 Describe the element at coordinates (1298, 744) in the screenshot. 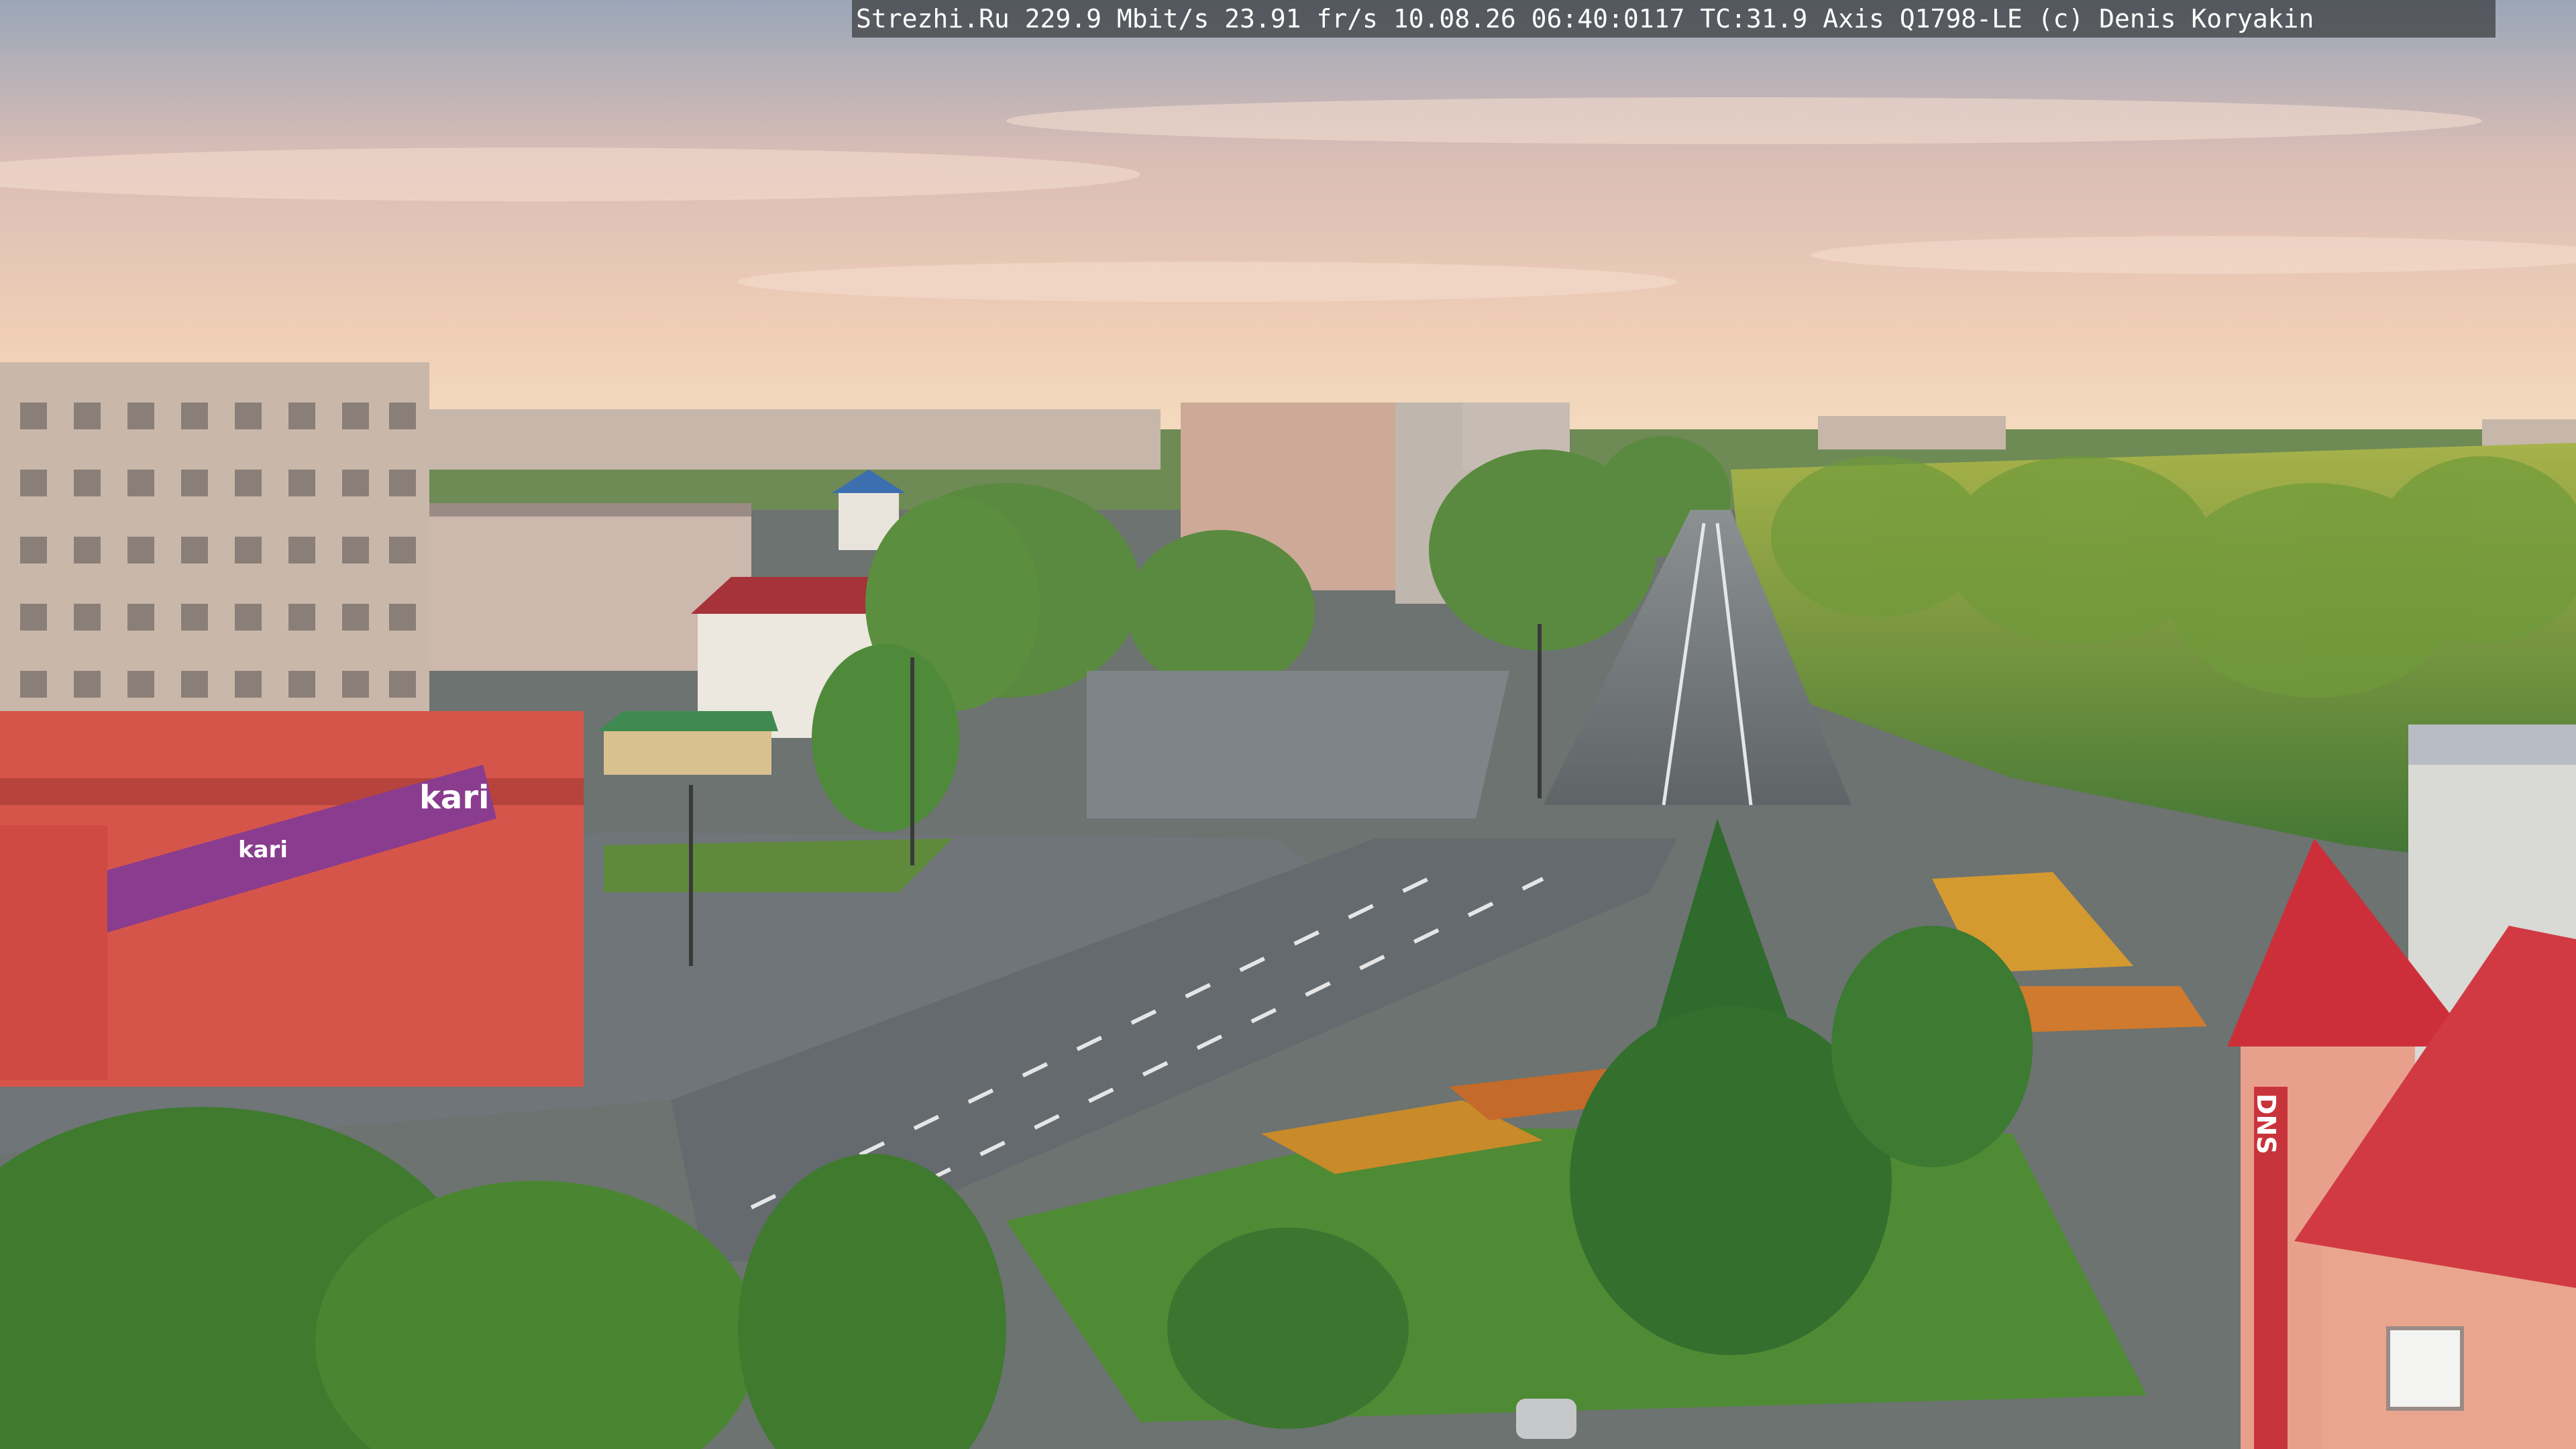

I see `plaza` at that location.